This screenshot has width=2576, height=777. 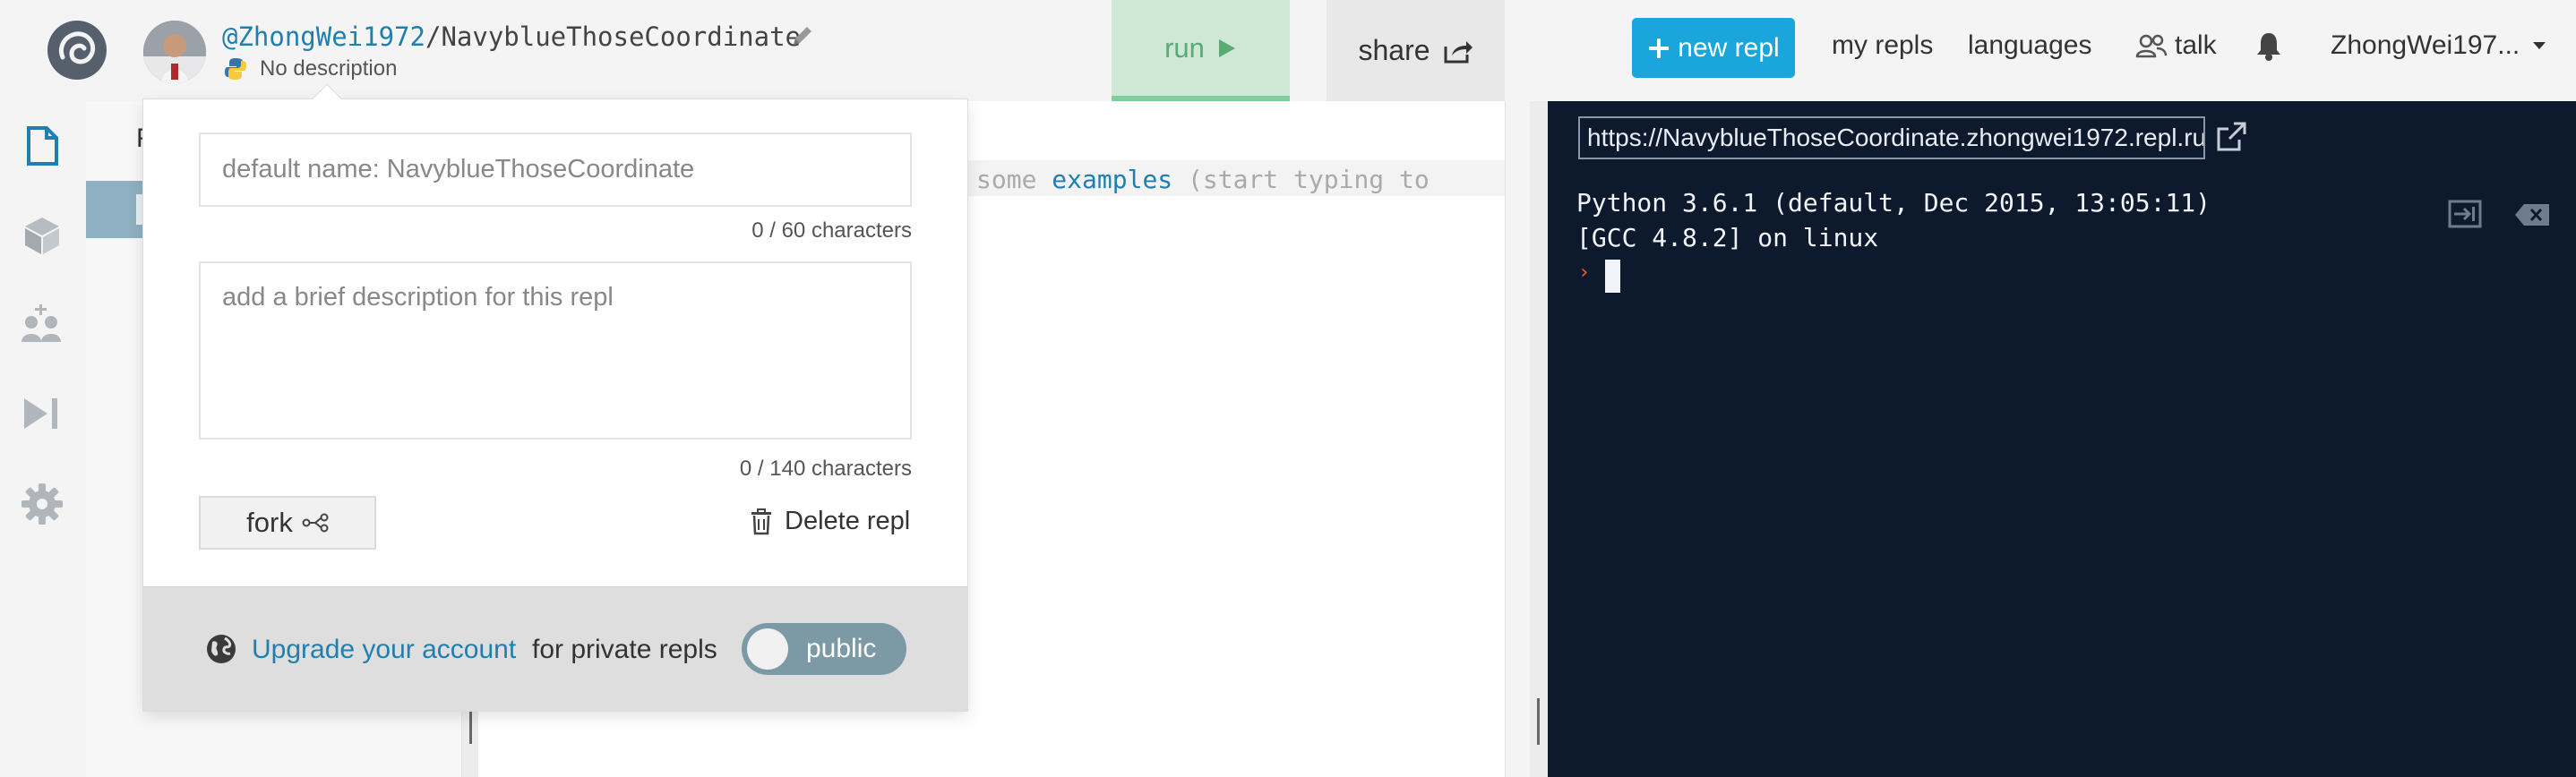 I want to click on debugger-icon, so click(x=42, y=413).